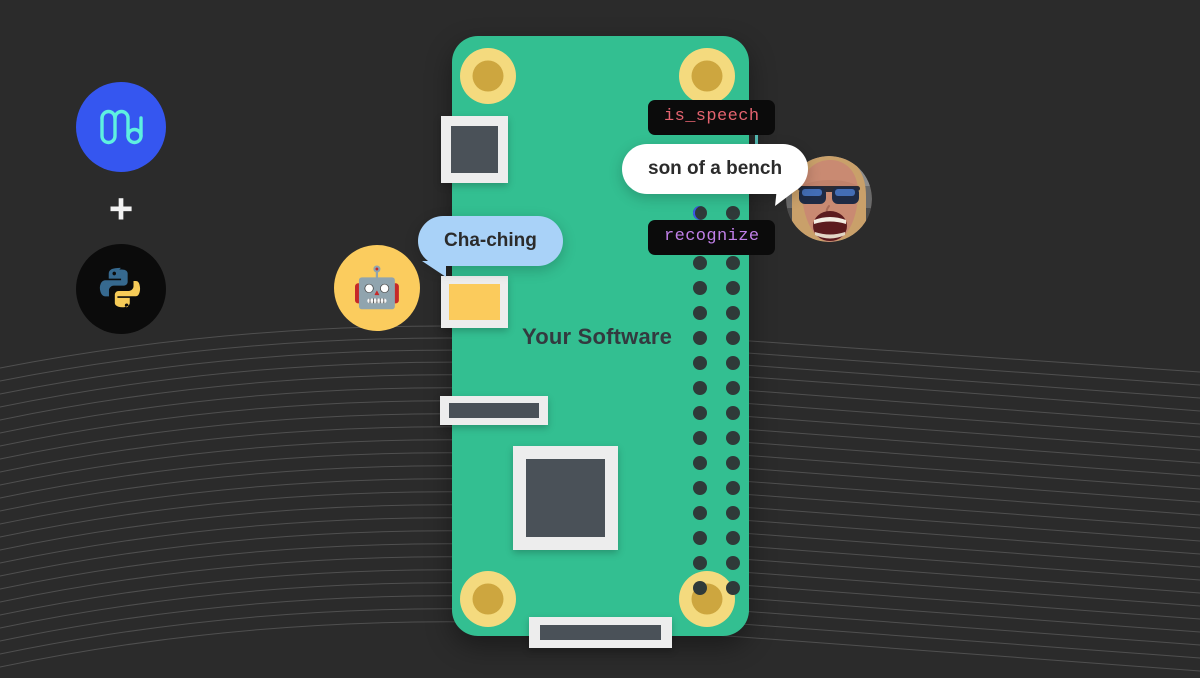 The height and width of the screenshot is (678, 1200). Describe the element at coordinates (733, 400) in the screenshot. I see `pin-column-right` at that location.